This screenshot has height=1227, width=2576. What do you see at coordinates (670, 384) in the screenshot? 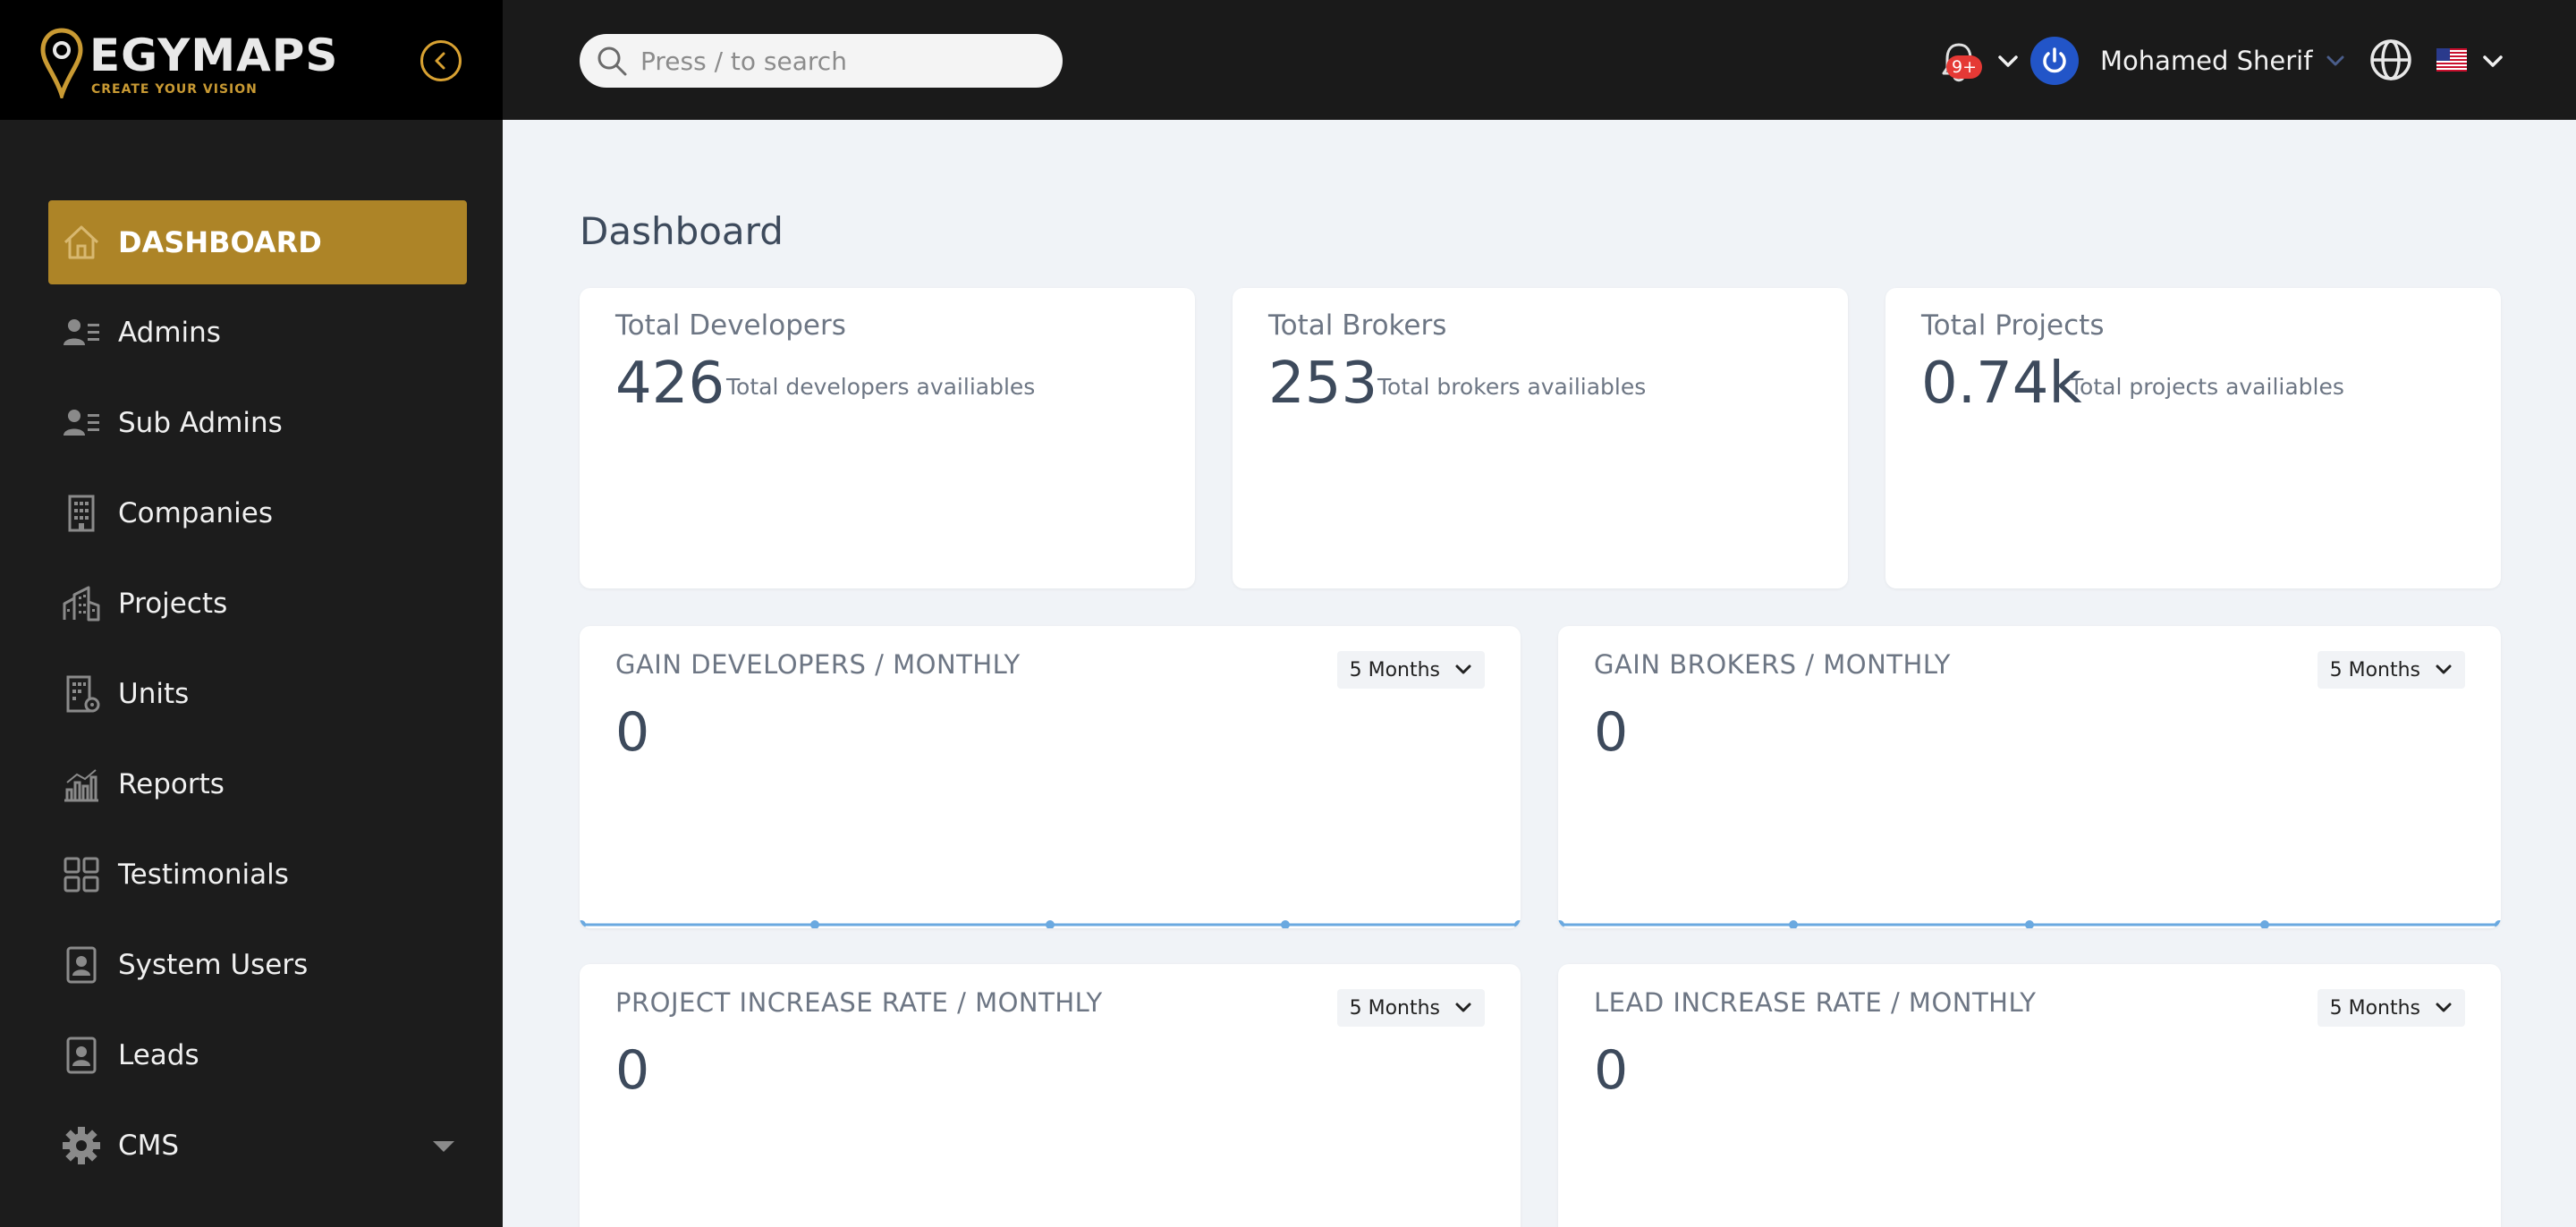
I see `stat-value: 426` at bounding box center [670, 384].